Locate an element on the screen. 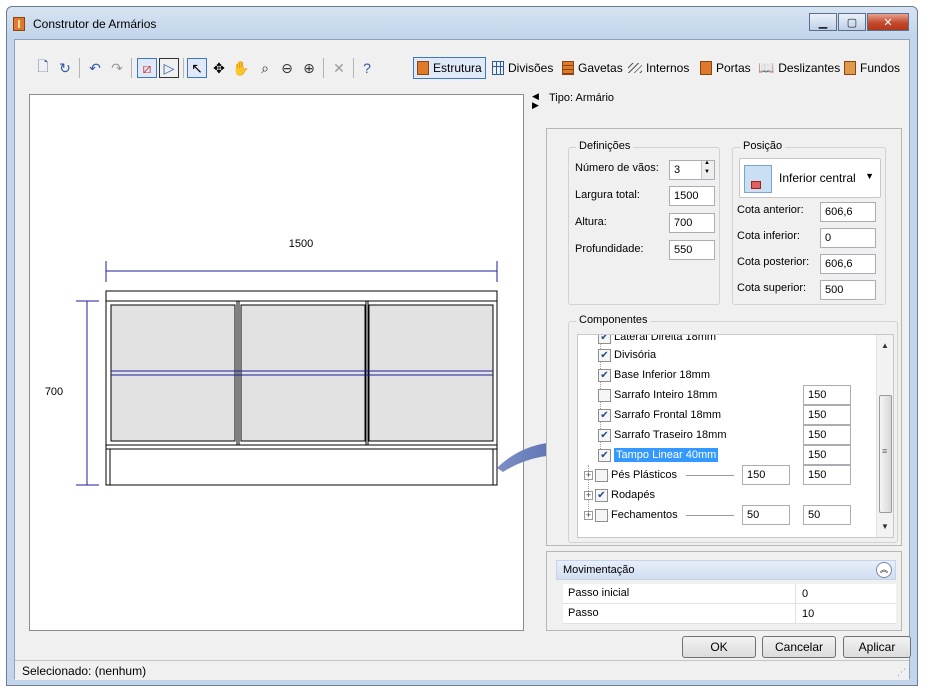  ok-button: OK is located at coordinates (719, 647).